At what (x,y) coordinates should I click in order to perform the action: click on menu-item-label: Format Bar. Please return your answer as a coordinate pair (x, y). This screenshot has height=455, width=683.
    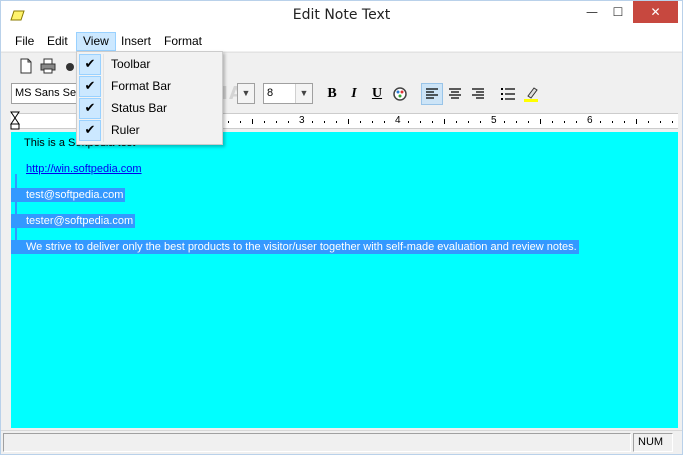
    Looking at the image, I should click on (141, 86).